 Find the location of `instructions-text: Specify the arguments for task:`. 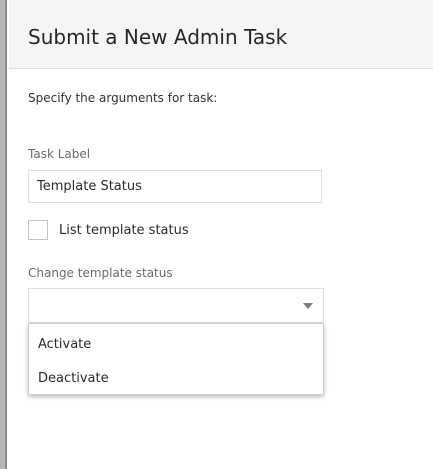

instructions-text: Specify the arguments for task: is located at coordinates (123, 98).